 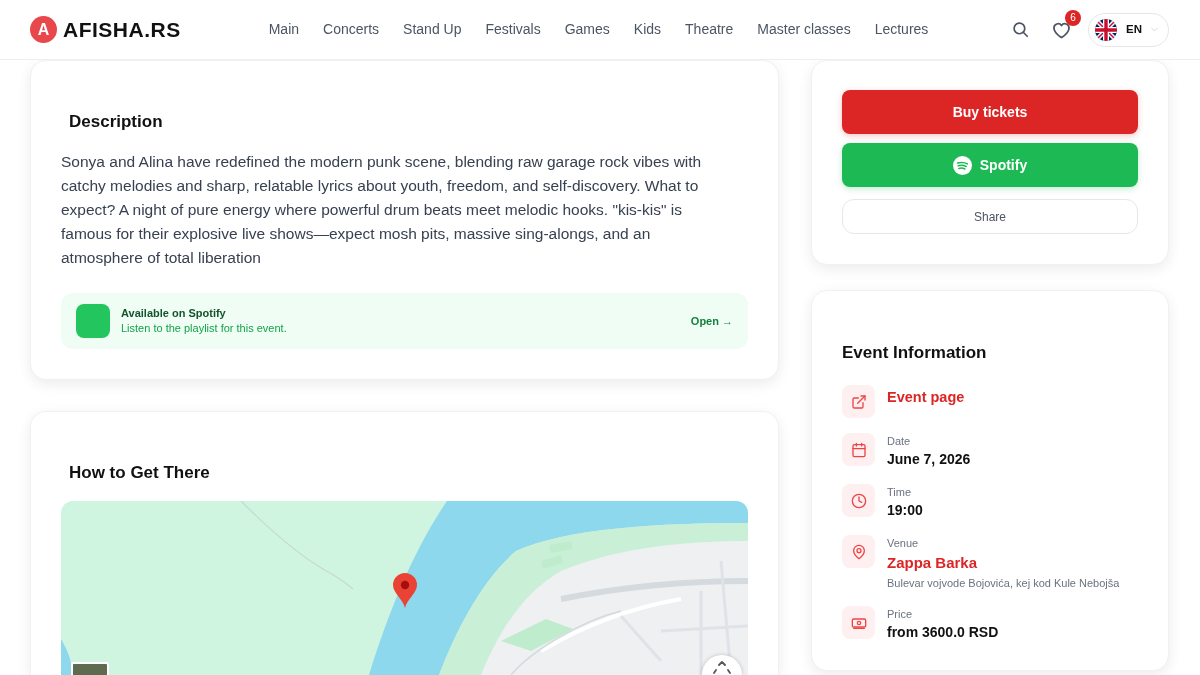 What do you see at coordinates (139, 473) in the screenshot?
I see `section-heading: How to Get There` at bounding box center [139, 473].